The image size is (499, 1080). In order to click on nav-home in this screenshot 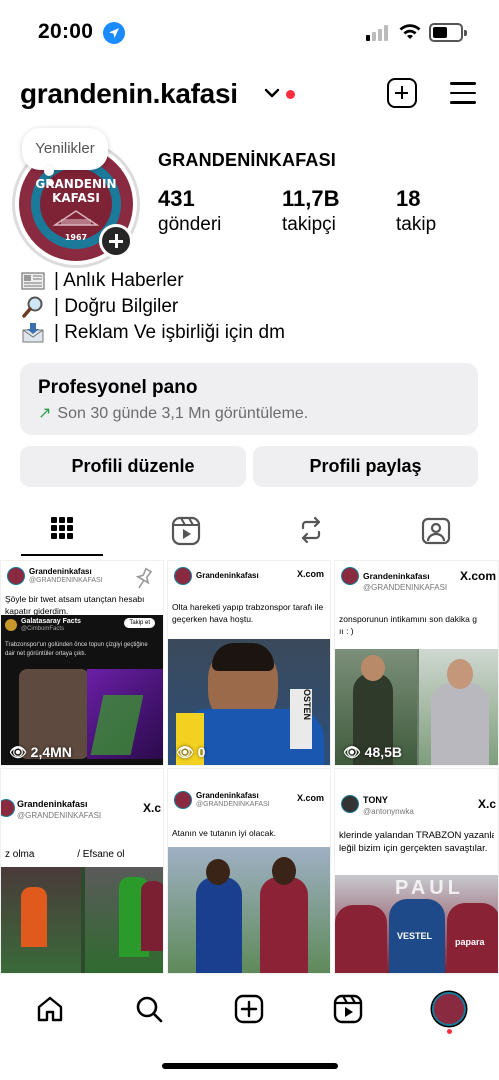, I will do `click(50, 1009)`.